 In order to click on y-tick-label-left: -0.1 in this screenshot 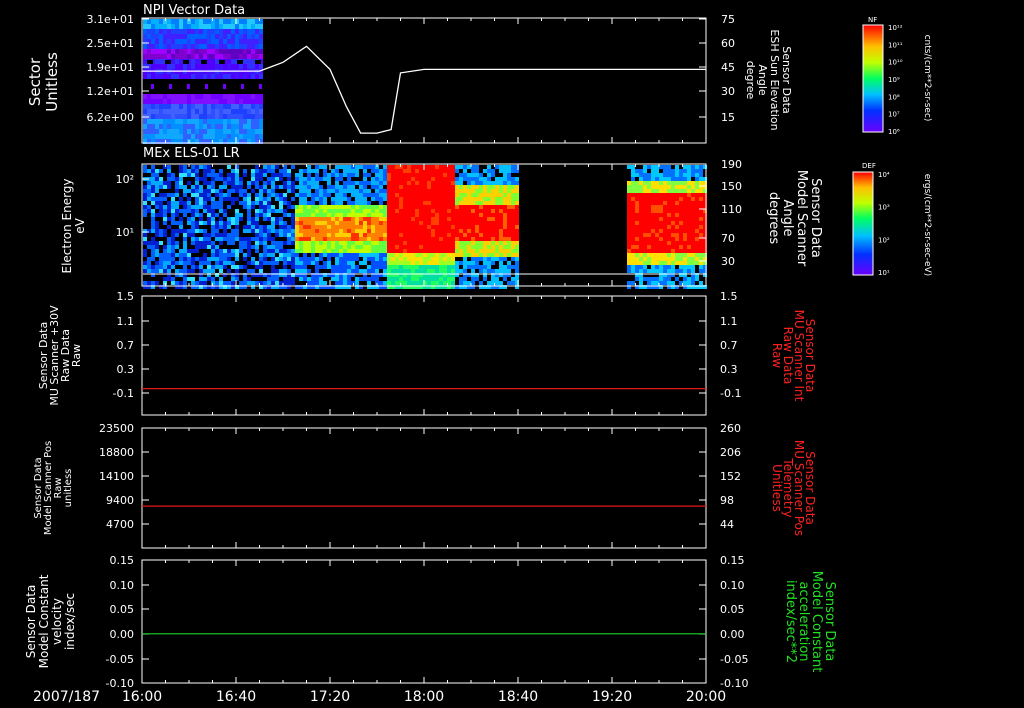, I will do `click(123, 393)`.